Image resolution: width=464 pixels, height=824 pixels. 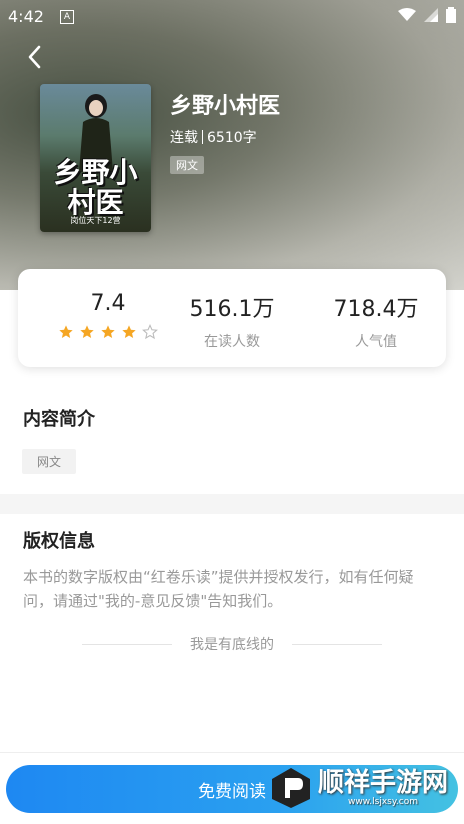 I want to click on end-line-left, so click(x=127, y=644).